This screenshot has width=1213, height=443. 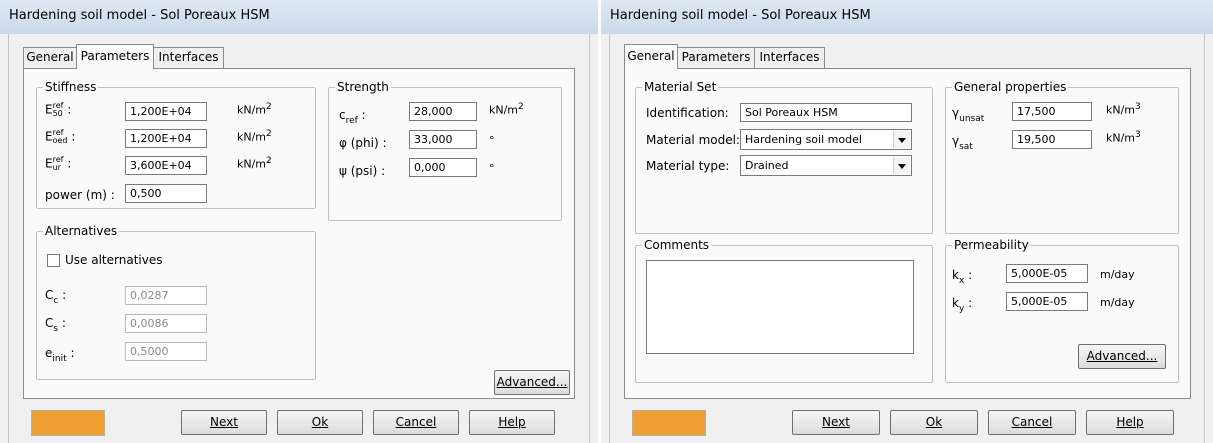 I want to click on label-eur-ref: Eref ur :, so click(x=58, y=163).